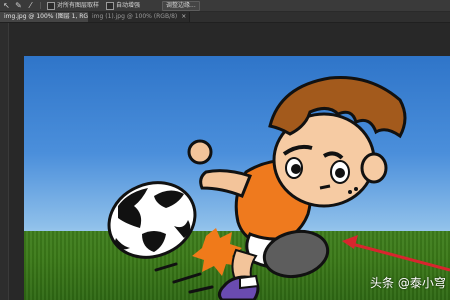 The image size is (450, 300). What do you see at coordinates (52, 16) in the screenshot?
I see `tab-label: img.jpg @ 100% (图层 1, RGB/8)` at bounding box center [52, 16].